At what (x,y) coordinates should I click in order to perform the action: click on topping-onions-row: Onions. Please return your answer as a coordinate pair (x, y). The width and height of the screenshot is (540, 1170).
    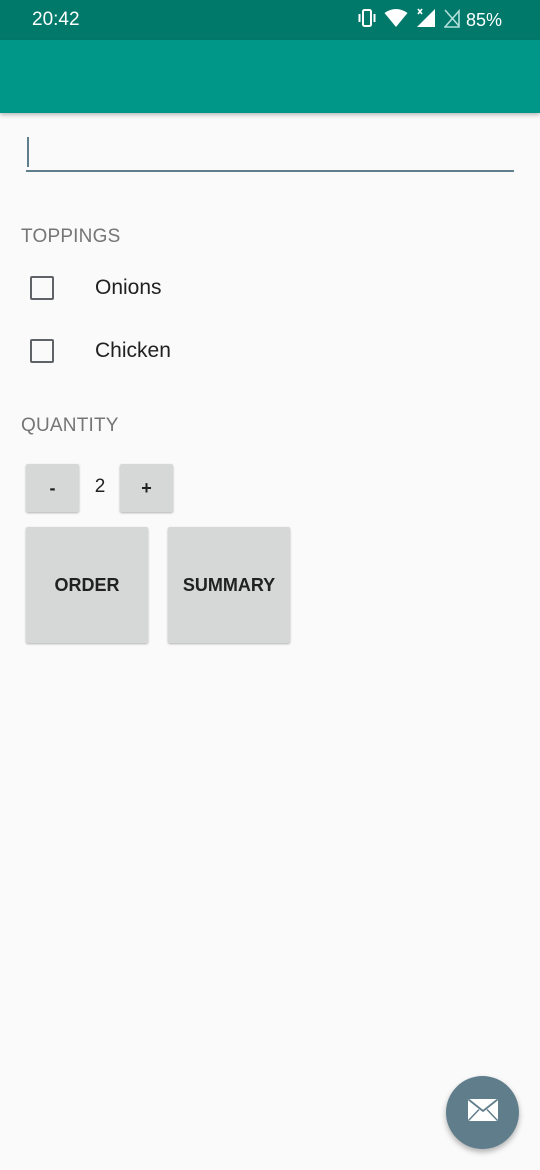
    Looking at the image, I should click on (96, 288).